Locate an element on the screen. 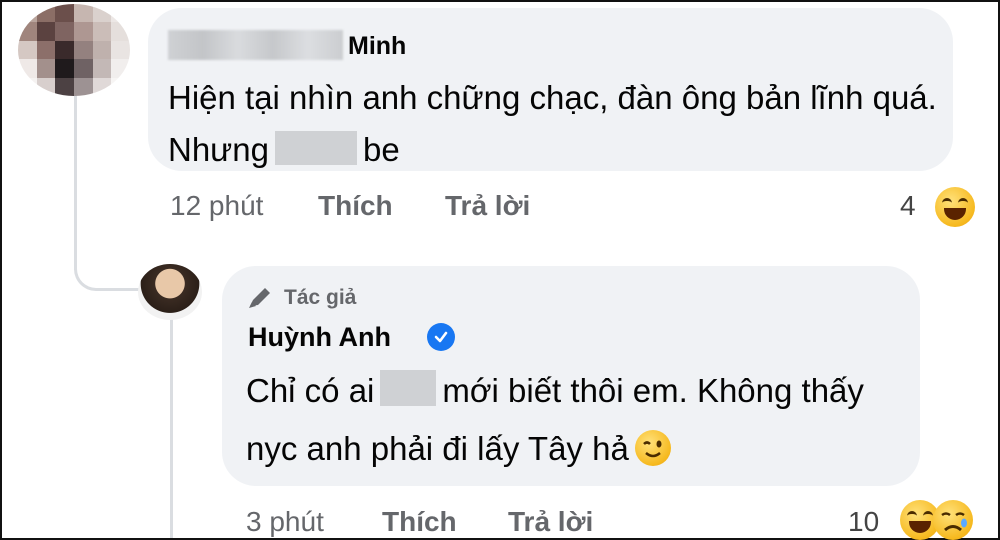  reply-like-button: Thích is located at coordinates (419, 522).